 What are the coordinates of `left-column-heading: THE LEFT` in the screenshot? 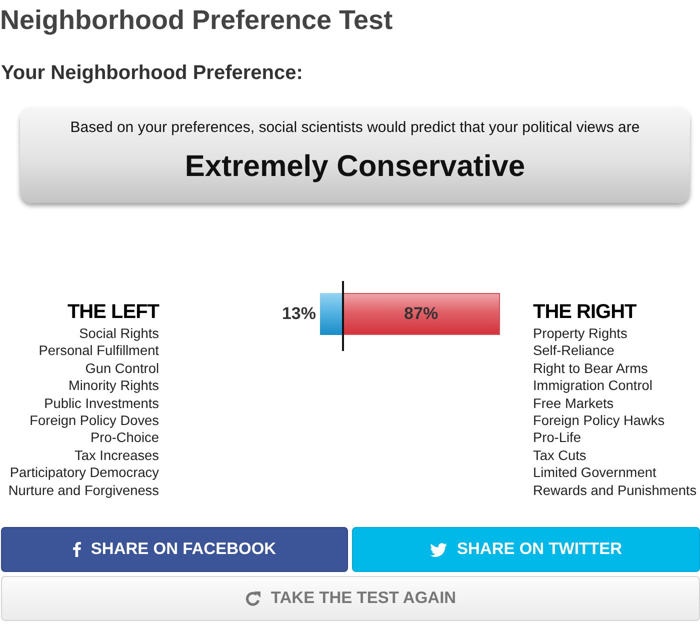 It's located at (113, 312).